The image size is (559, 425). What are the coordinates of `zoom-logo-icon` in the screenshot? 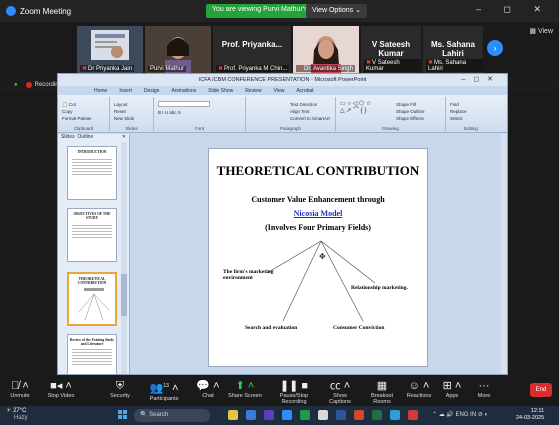 It's located at (11, 11).